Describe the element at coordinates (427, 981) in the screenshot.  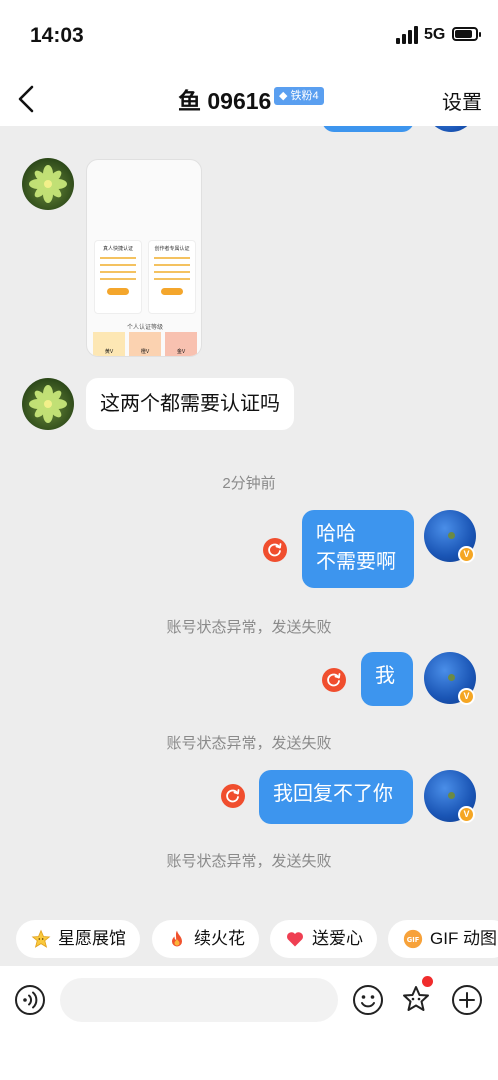
I see `notification-dot` at that location.